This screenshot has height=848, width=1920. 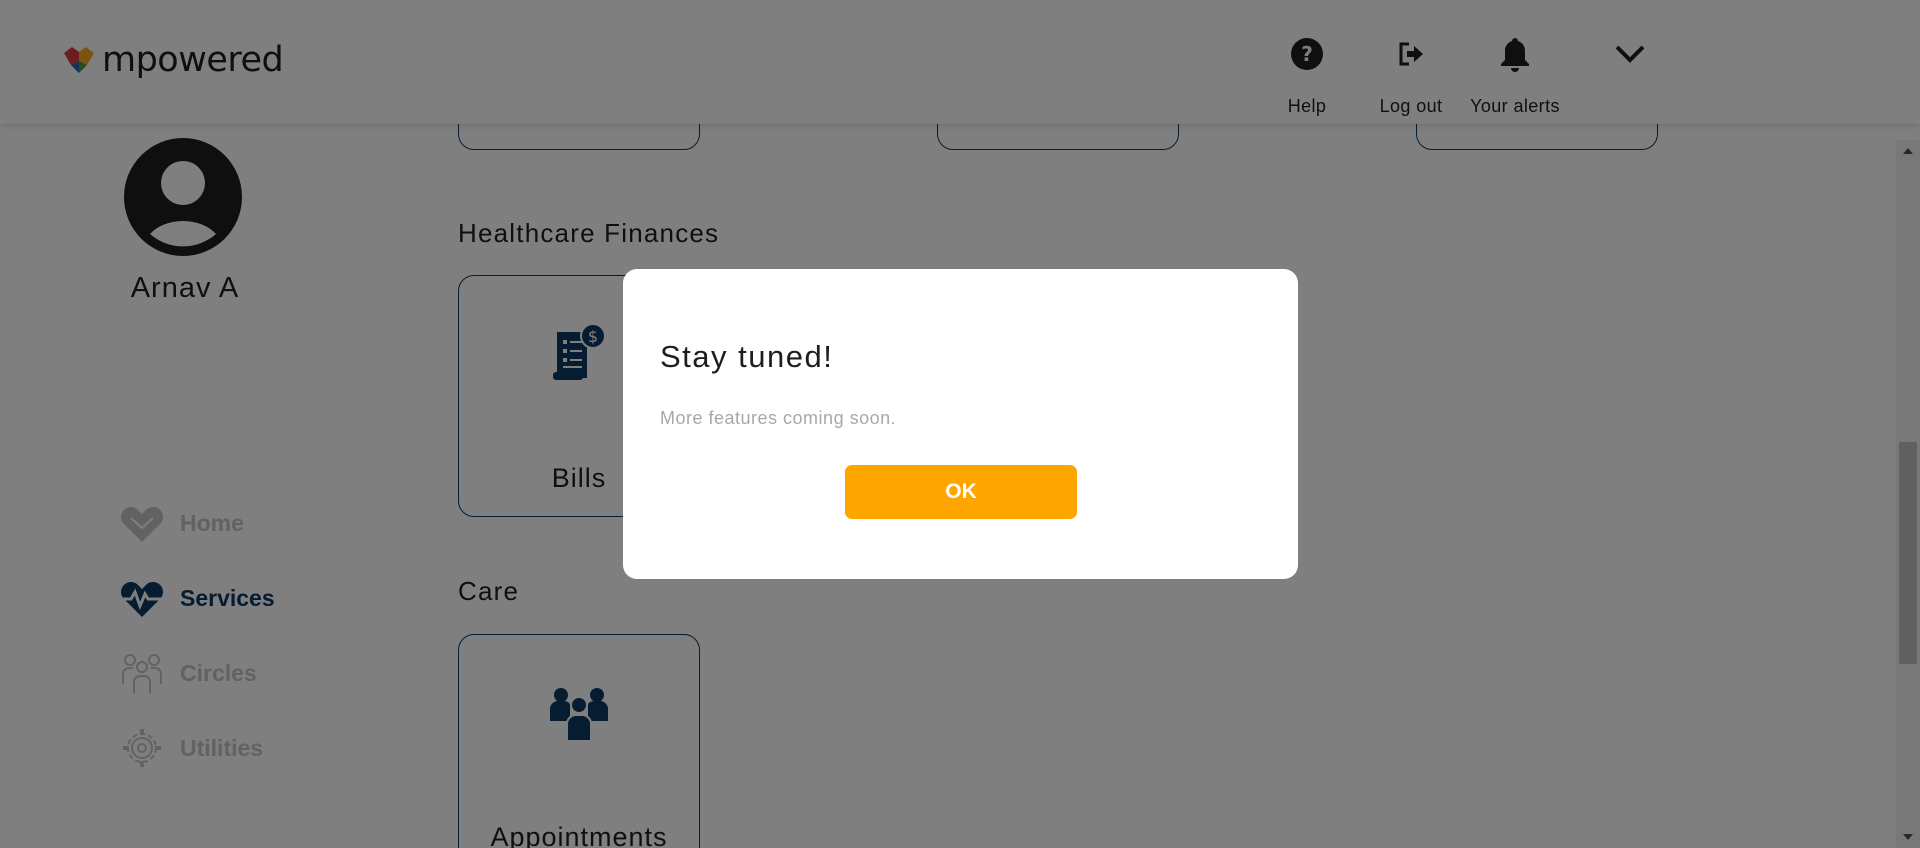 What do you see at coordinates (747, 356) in the screenshot?
I see `dialog-title: Stay tuned!` at bounding box center [747, 356].